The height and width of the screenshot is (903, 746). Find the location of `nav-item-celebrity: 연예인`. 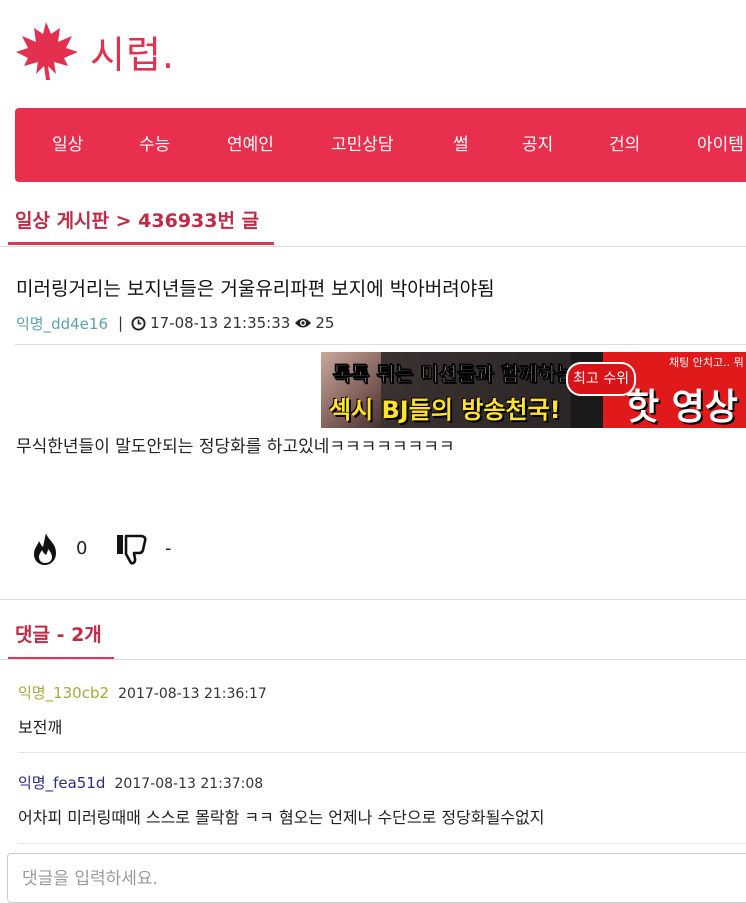

nav-item-celebrity: 연예인 is located at coordinates (250, 145).